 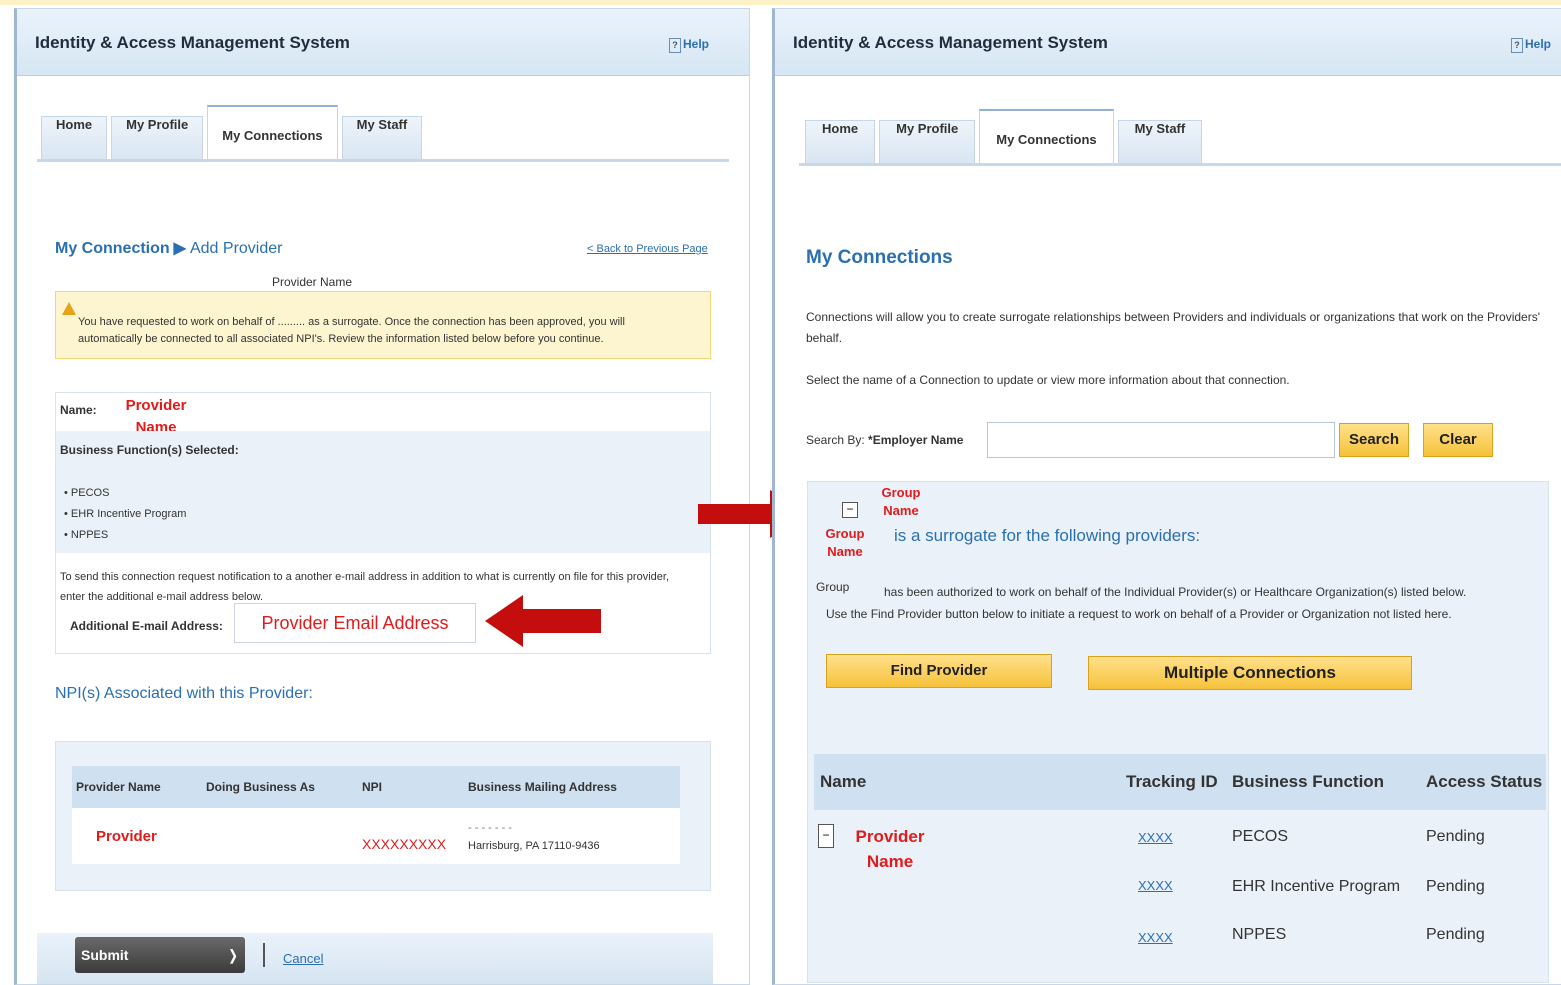 What do you see at coordinates (372, 787) in the screenshot?
I see `col-npi: NPI` at bounding box center [372, 787].